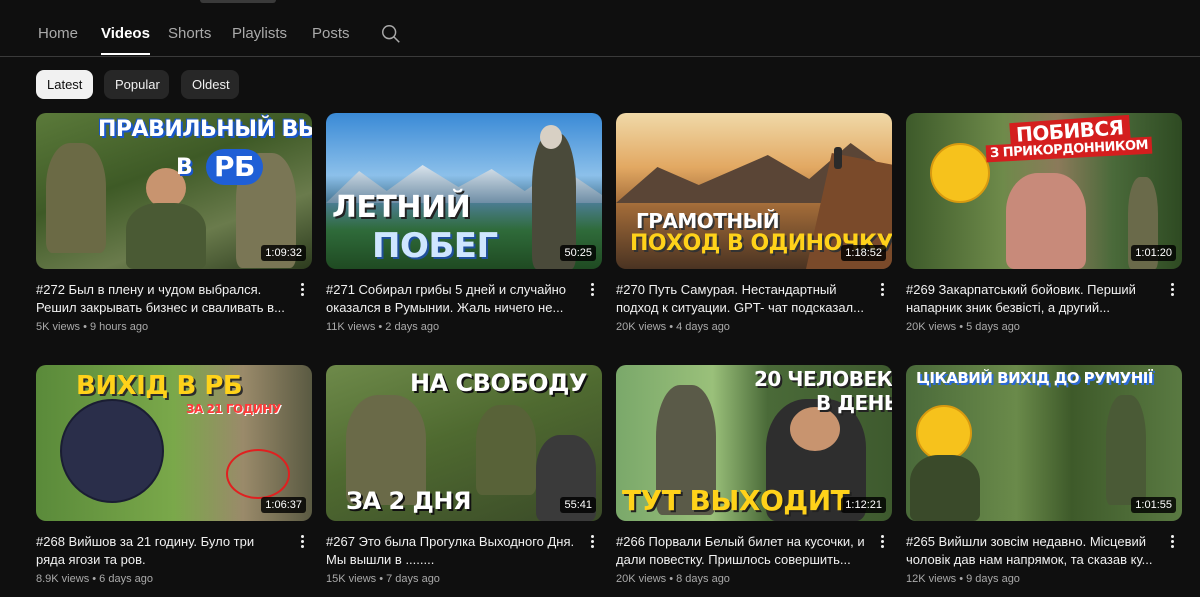  Describe the element at coordinates (854, 403) in the screenshot. I see `thumbnail-overlay-text: В ДЕНЬ` at that location.